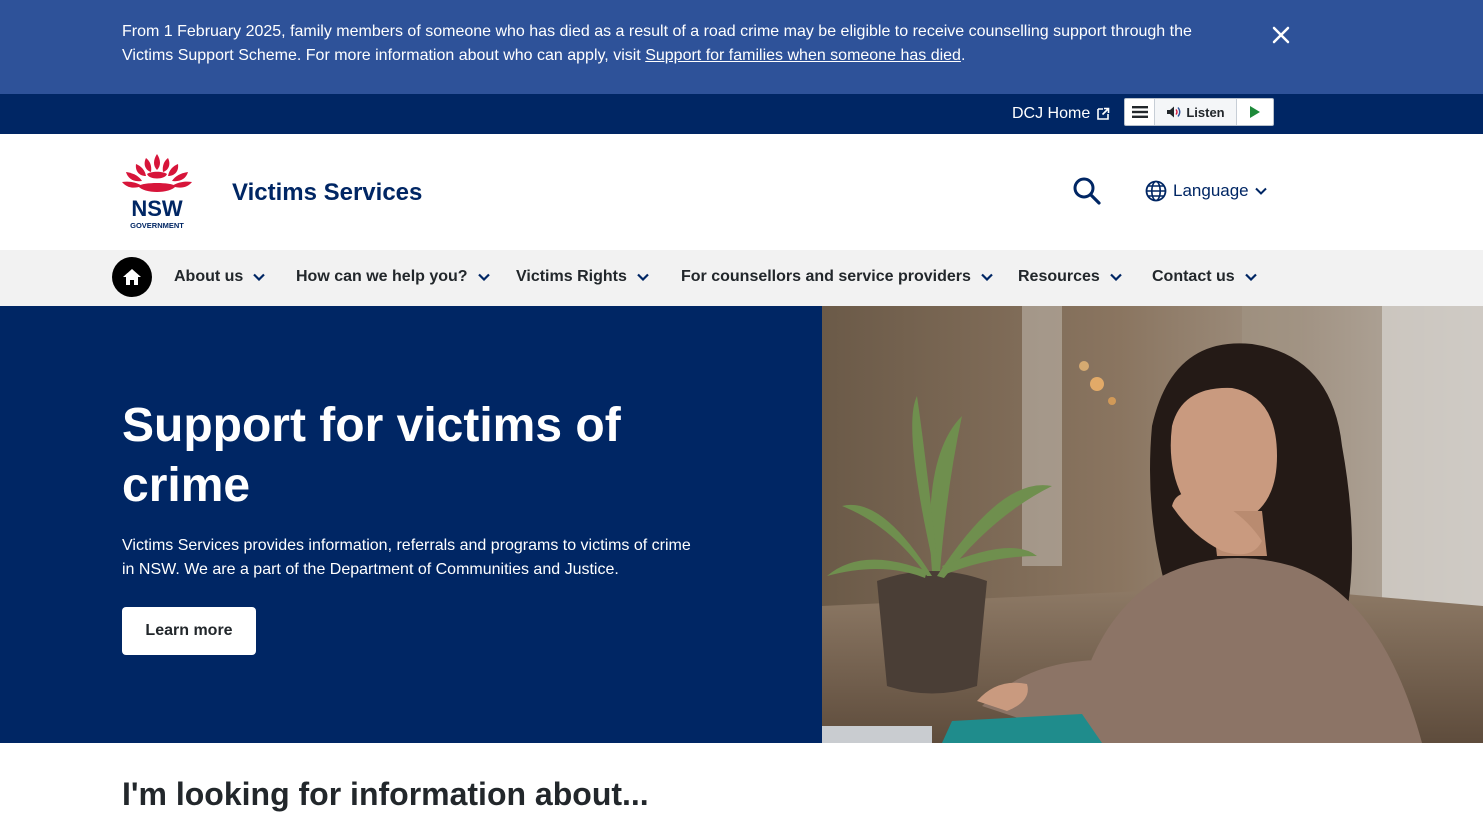  What do you see at coordinates (741, 192) in the screenshot?
I see `site-header: NSW GOVERNMENT Victims Services Language` at bounding box center [741, 192].